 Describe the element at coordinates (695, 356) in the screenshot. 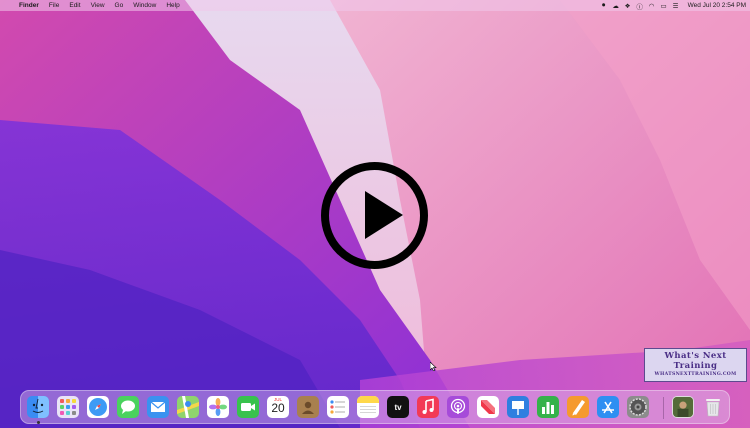

I see `watermark-line1: What's Next` at that location.